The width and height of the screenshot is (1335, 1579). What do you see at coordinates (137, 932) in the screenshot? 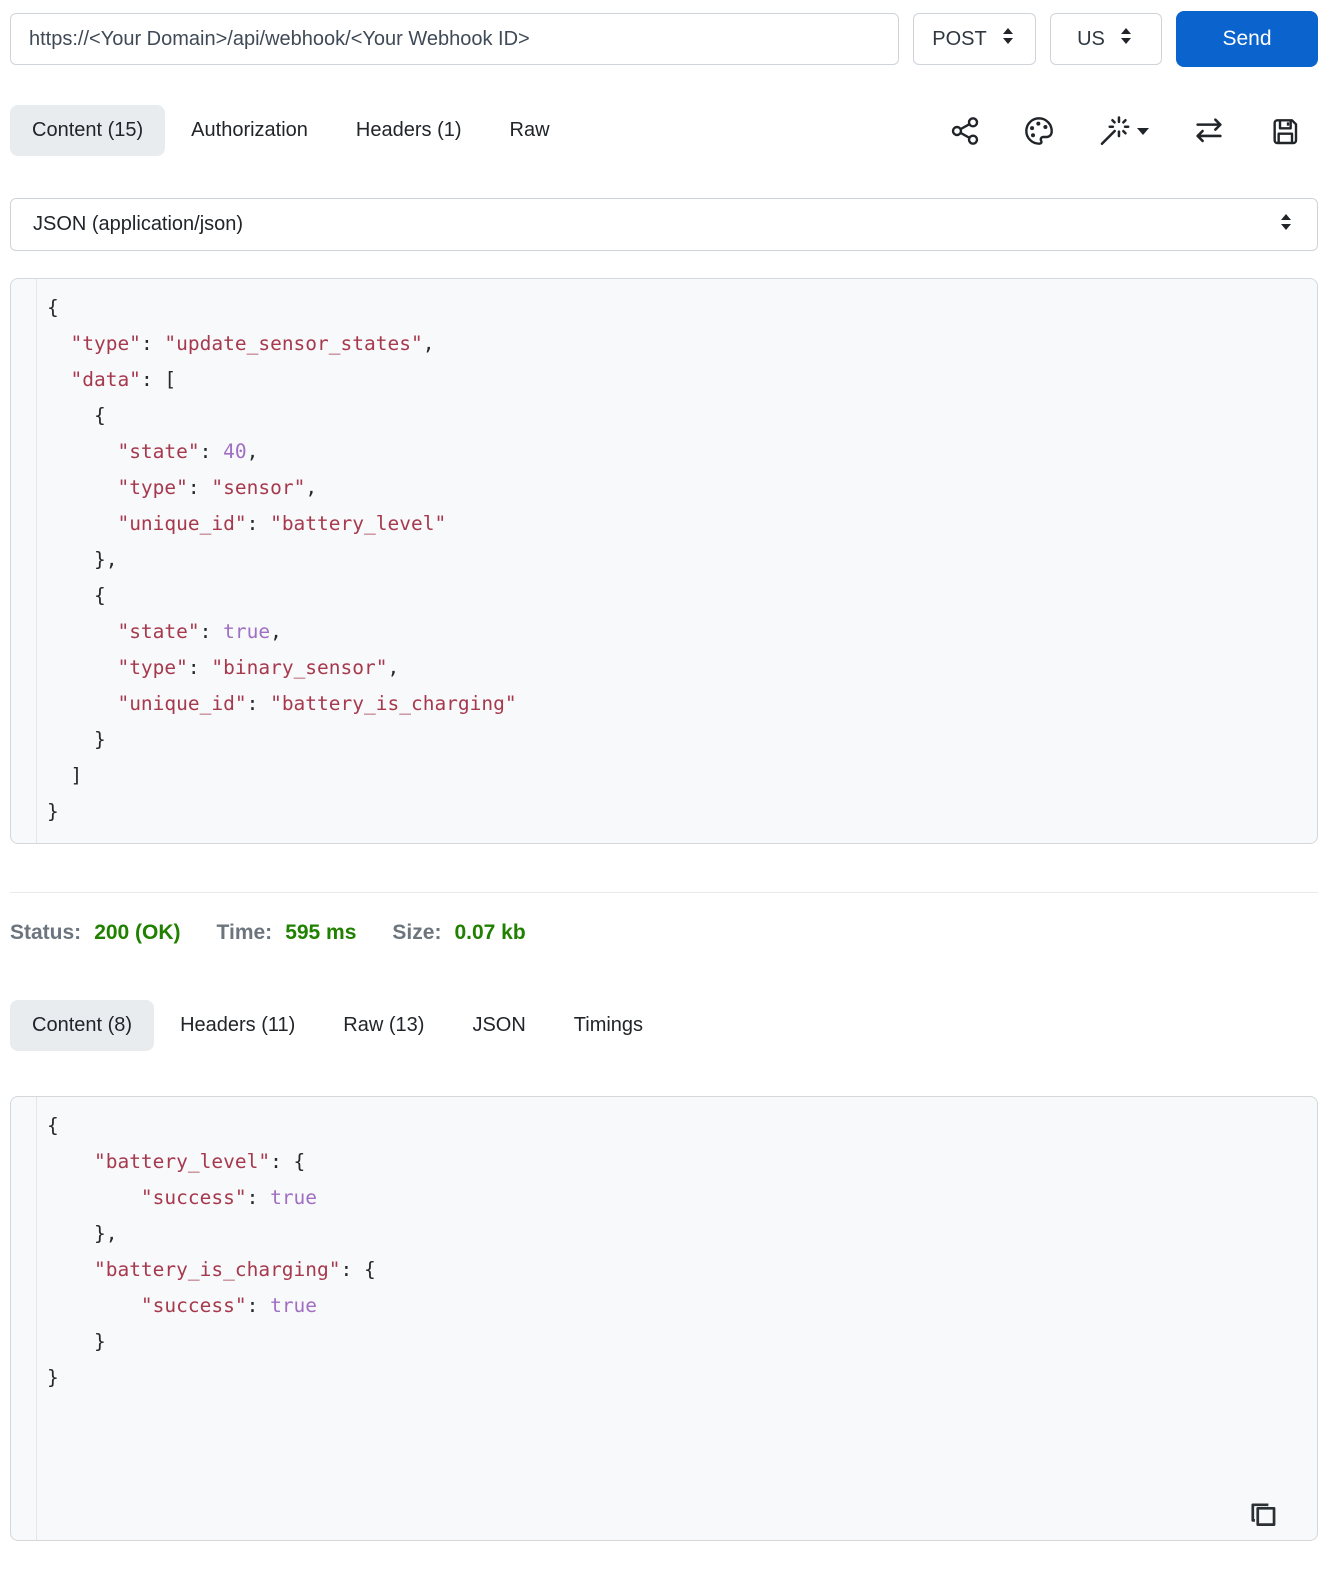
I see `status-value: 200 (OK)` at bounding box center [137, 932].